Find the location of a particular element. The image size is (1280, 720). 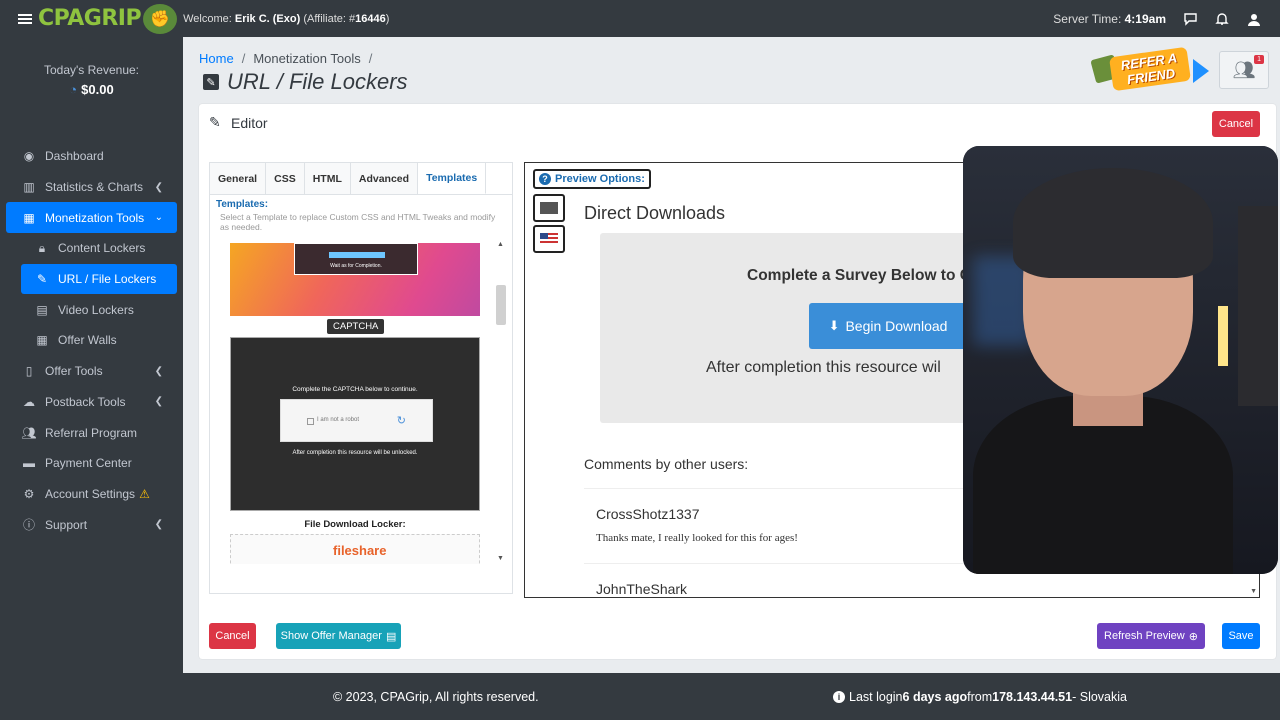

progress-bar is located at coordinates (357, 255).